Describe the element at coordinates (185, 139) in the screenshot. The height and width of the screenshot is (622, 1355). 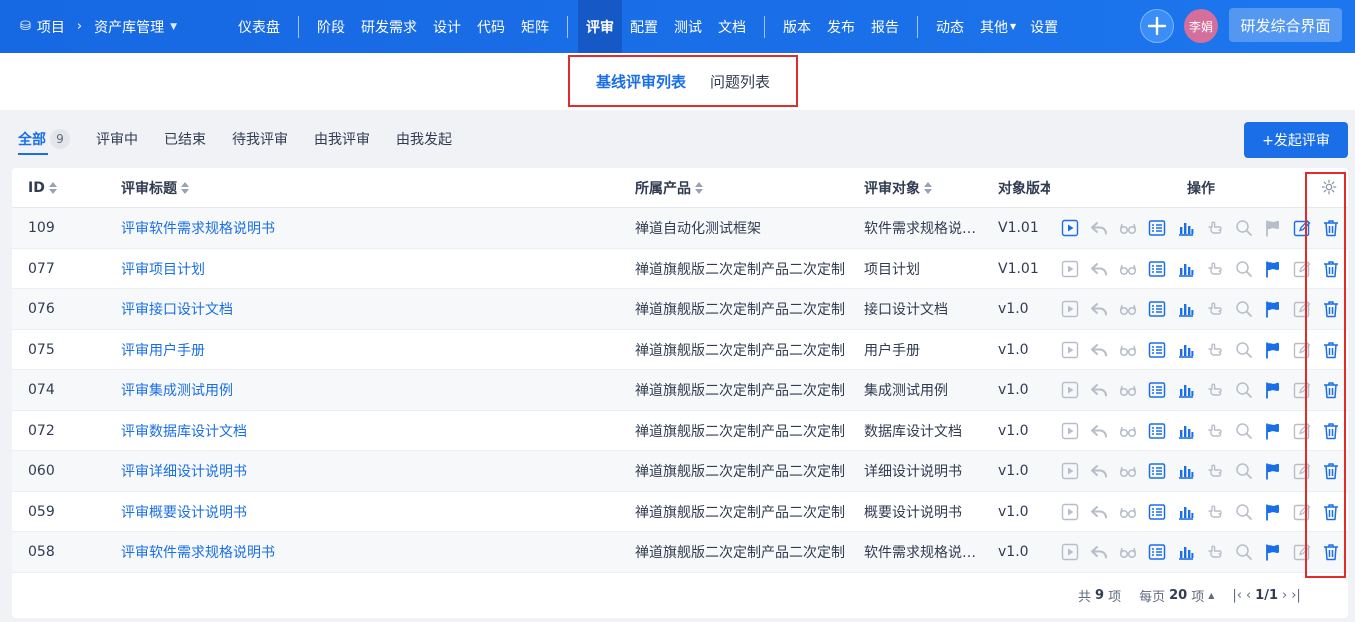
I see `filter-finished: 已结束` at that location.